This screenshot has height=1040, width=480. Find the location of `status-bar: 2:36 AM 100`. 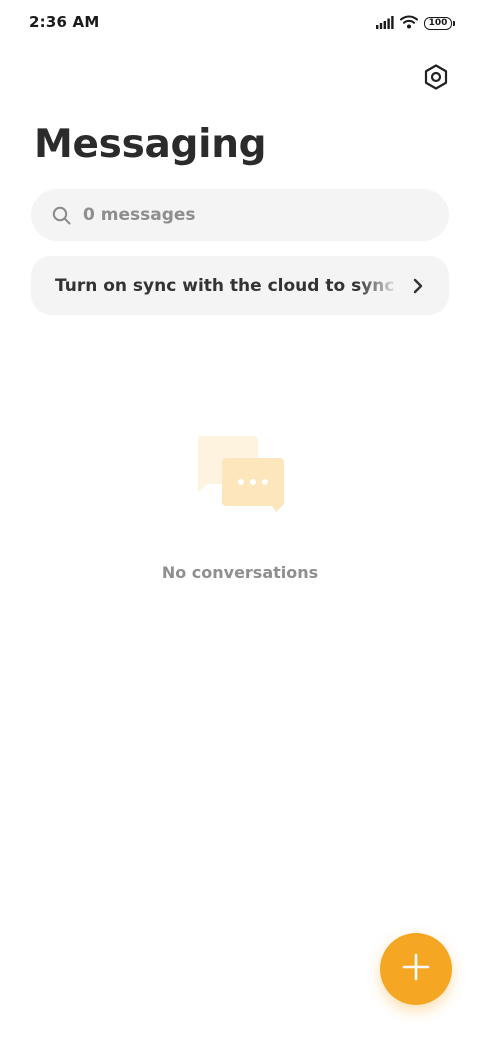

status-bar: 2:36 AM 100 is located at coordinates (240, 23).